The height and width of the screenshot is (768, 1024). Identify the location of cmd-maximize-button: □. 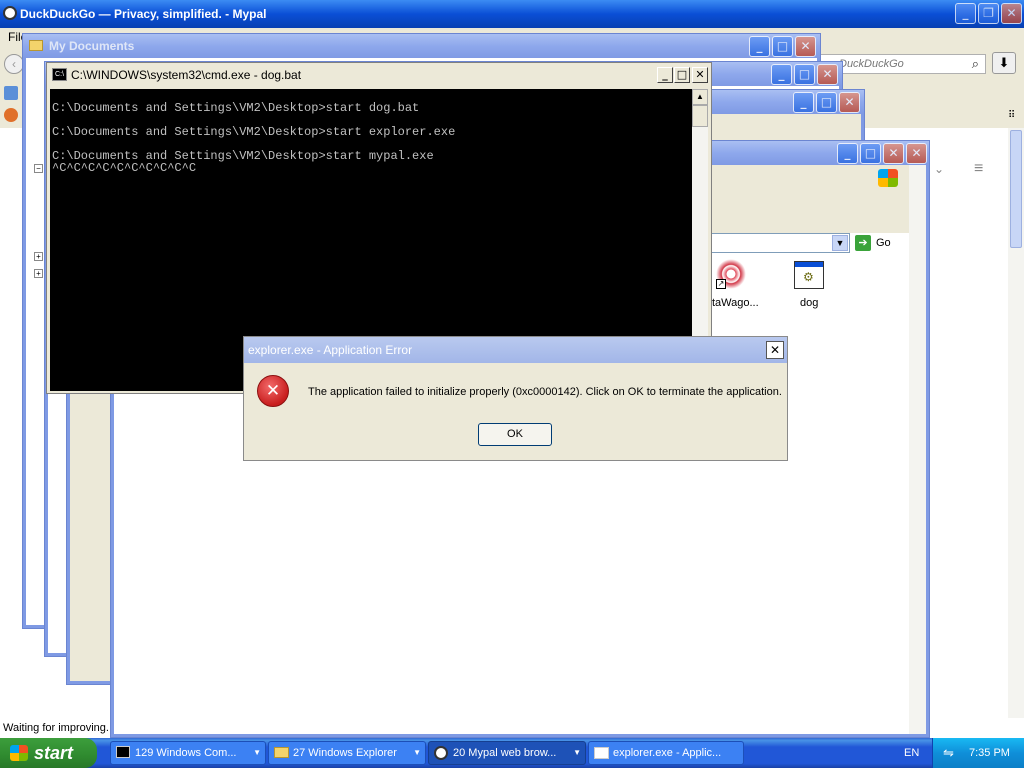
(682, 75).